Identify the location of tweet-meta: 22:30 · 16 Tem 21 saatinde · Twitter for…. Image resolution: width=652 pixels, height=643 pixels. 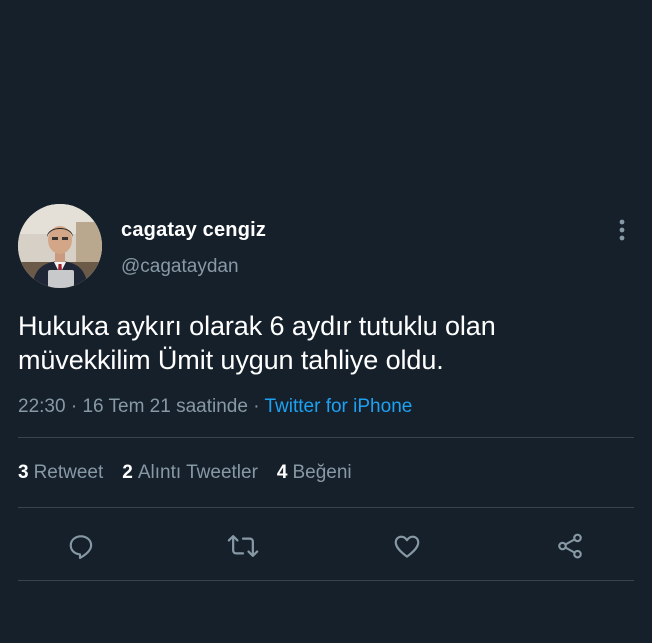
(215, 407).